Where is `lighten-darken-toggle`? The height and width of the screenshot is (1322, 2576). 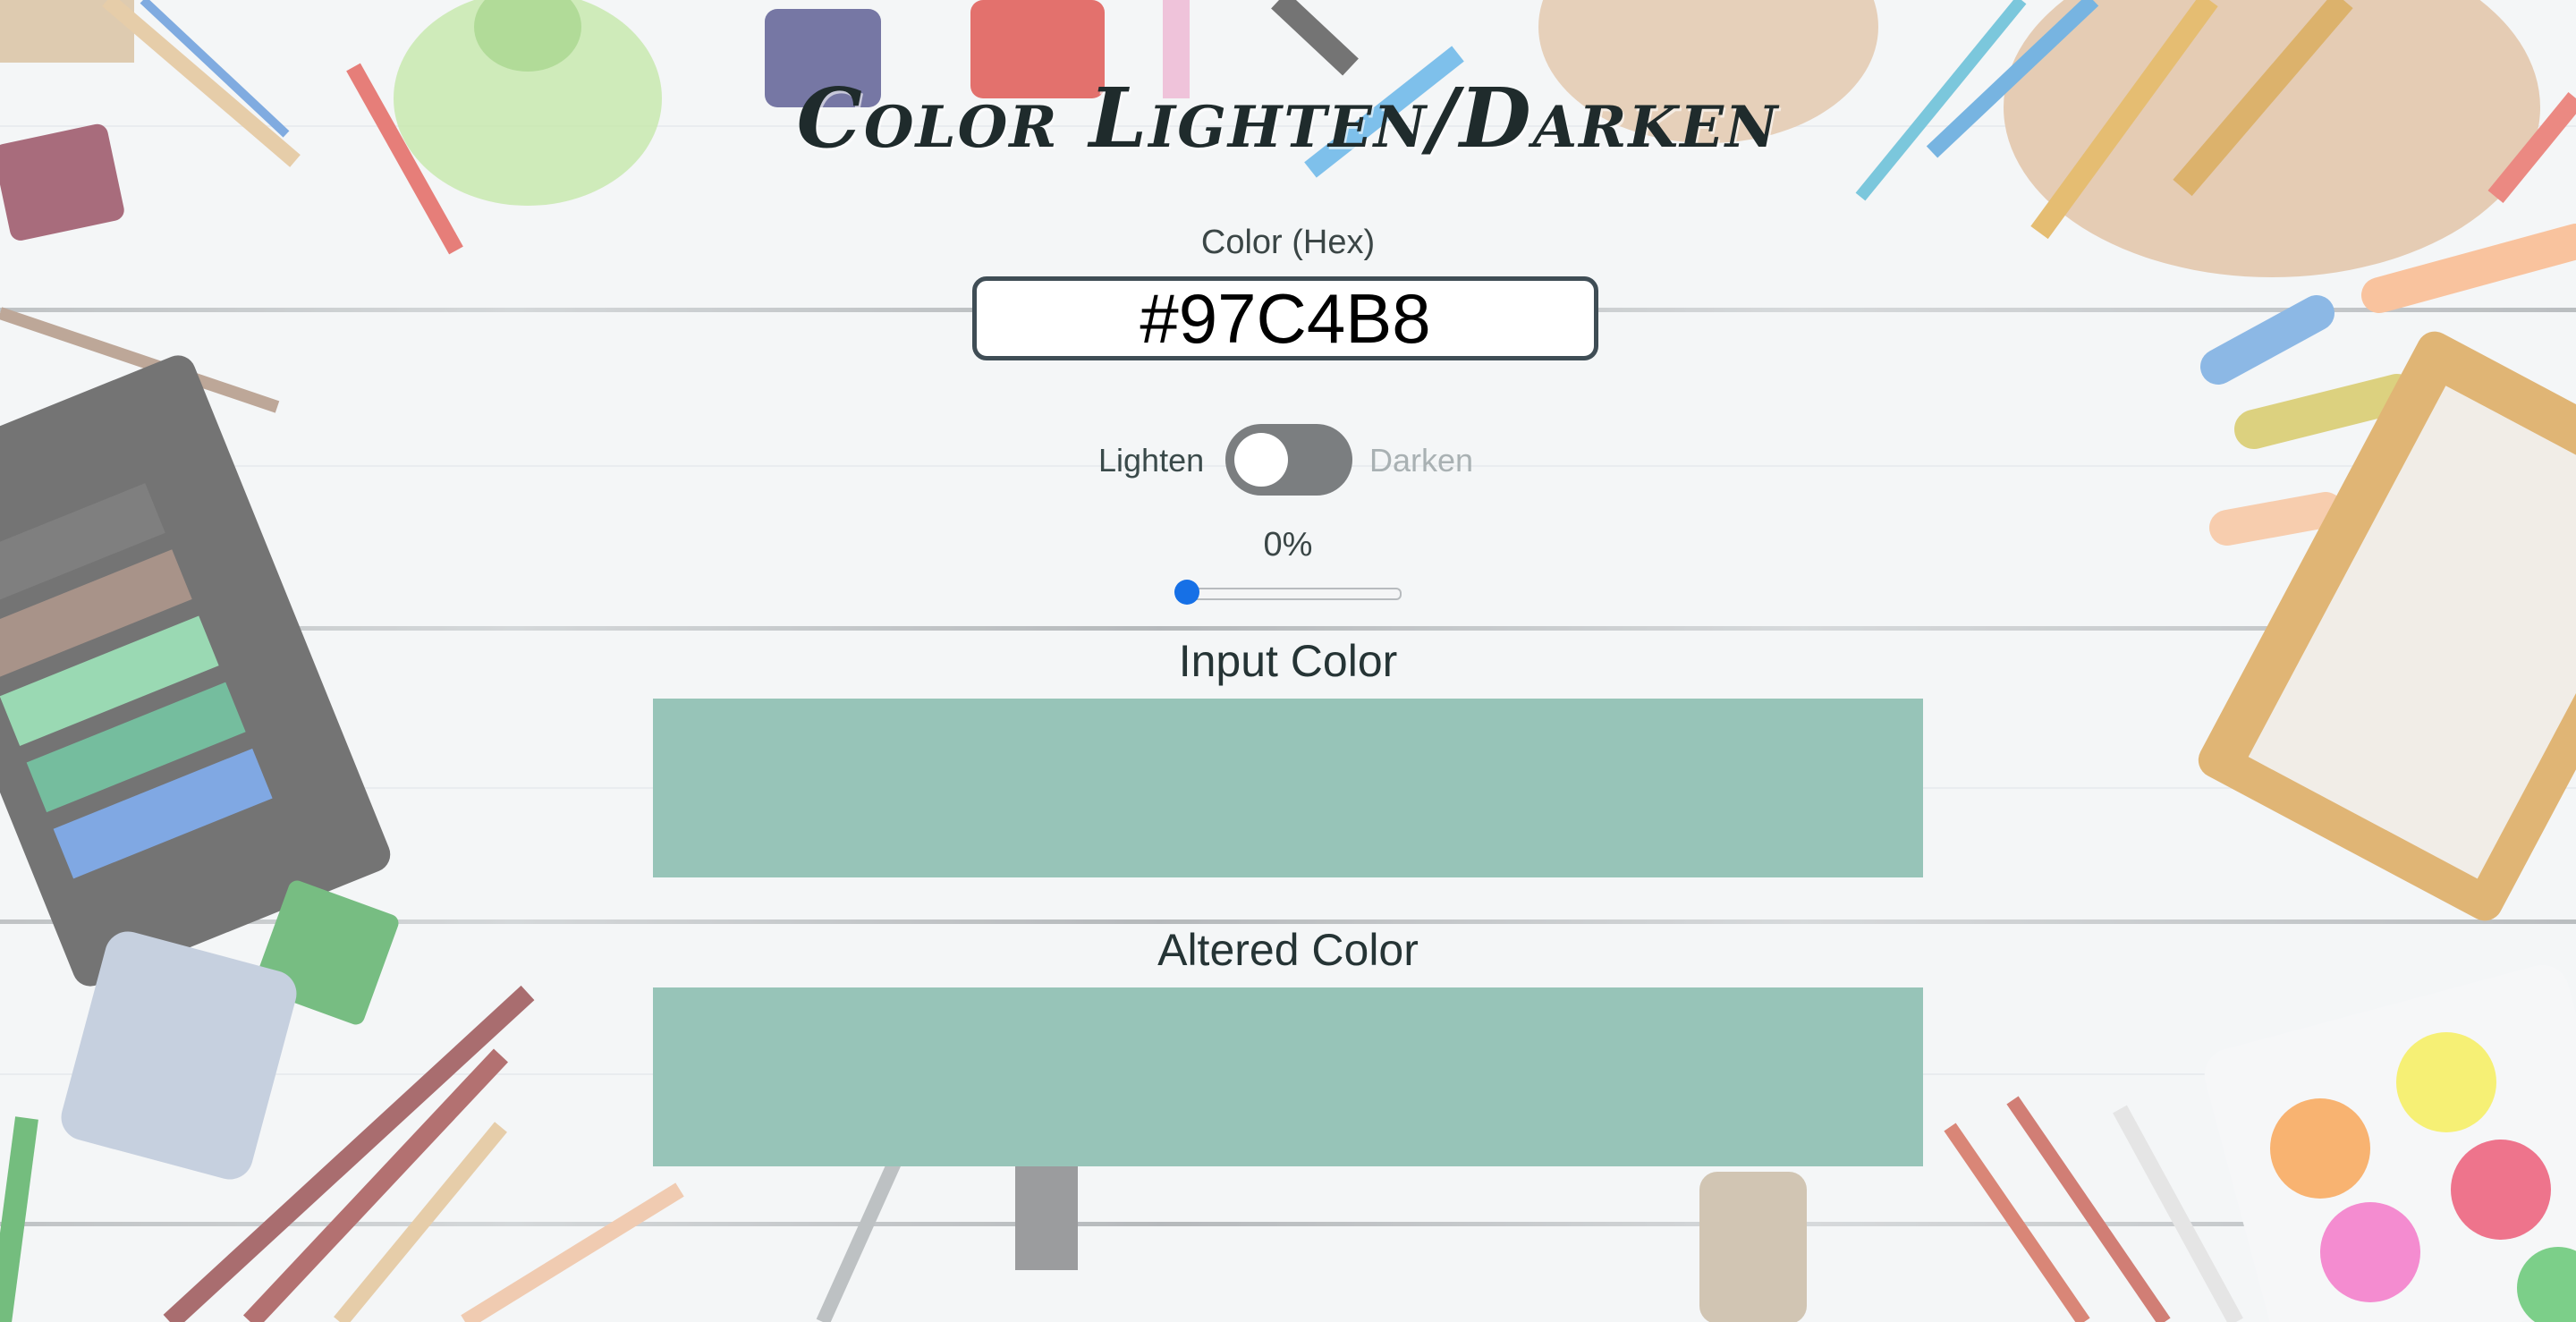
lighten-darken-toggle is located at coordinates (1288, 460).